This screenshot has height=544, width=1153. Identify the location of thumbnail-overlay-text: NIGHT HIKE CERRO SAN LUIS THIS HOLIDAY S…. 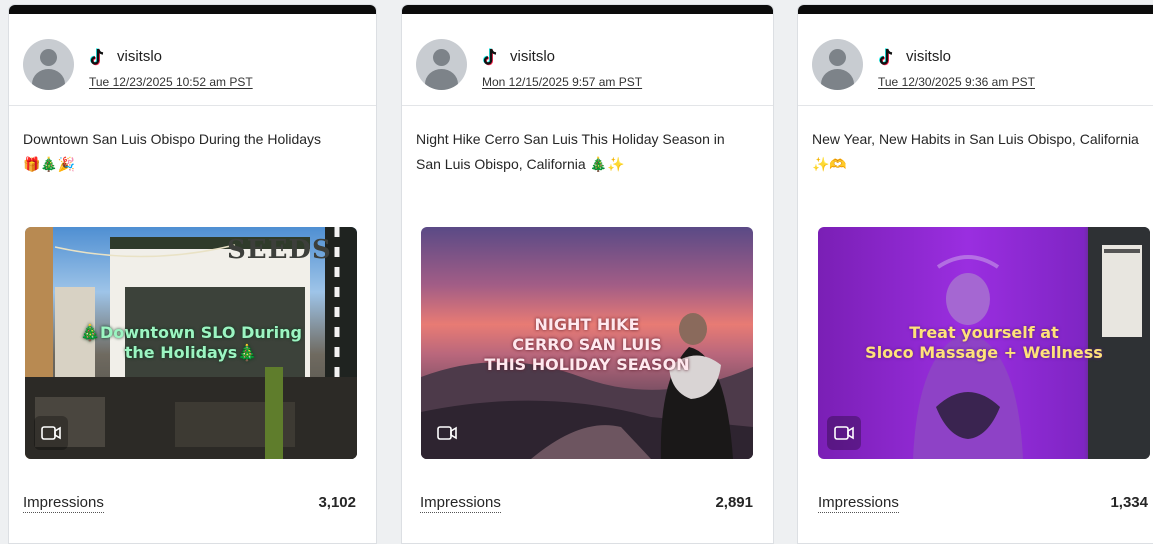
(587, 344).